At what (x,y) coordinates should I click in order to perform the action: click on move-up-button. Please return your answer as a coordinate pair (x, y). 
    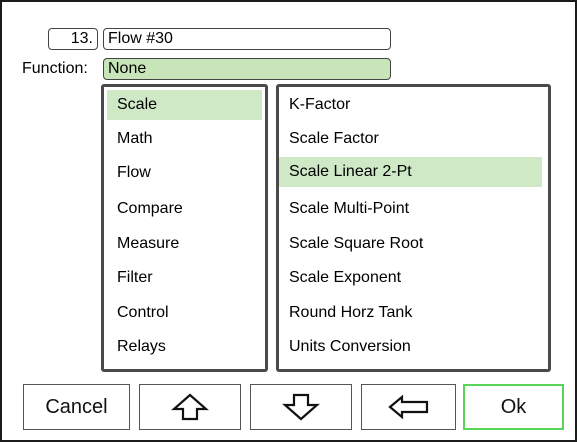
    Looking at the image, I should click on (190, 407).